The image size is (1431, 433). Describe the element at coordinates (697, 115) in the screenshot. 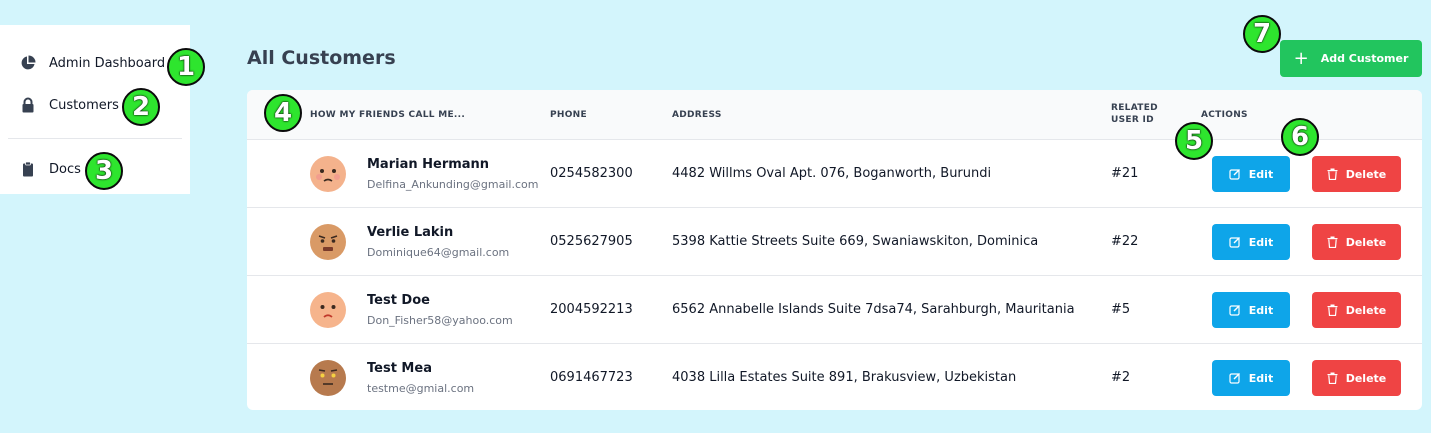

I see `header-address: ADDRESS` at that location.